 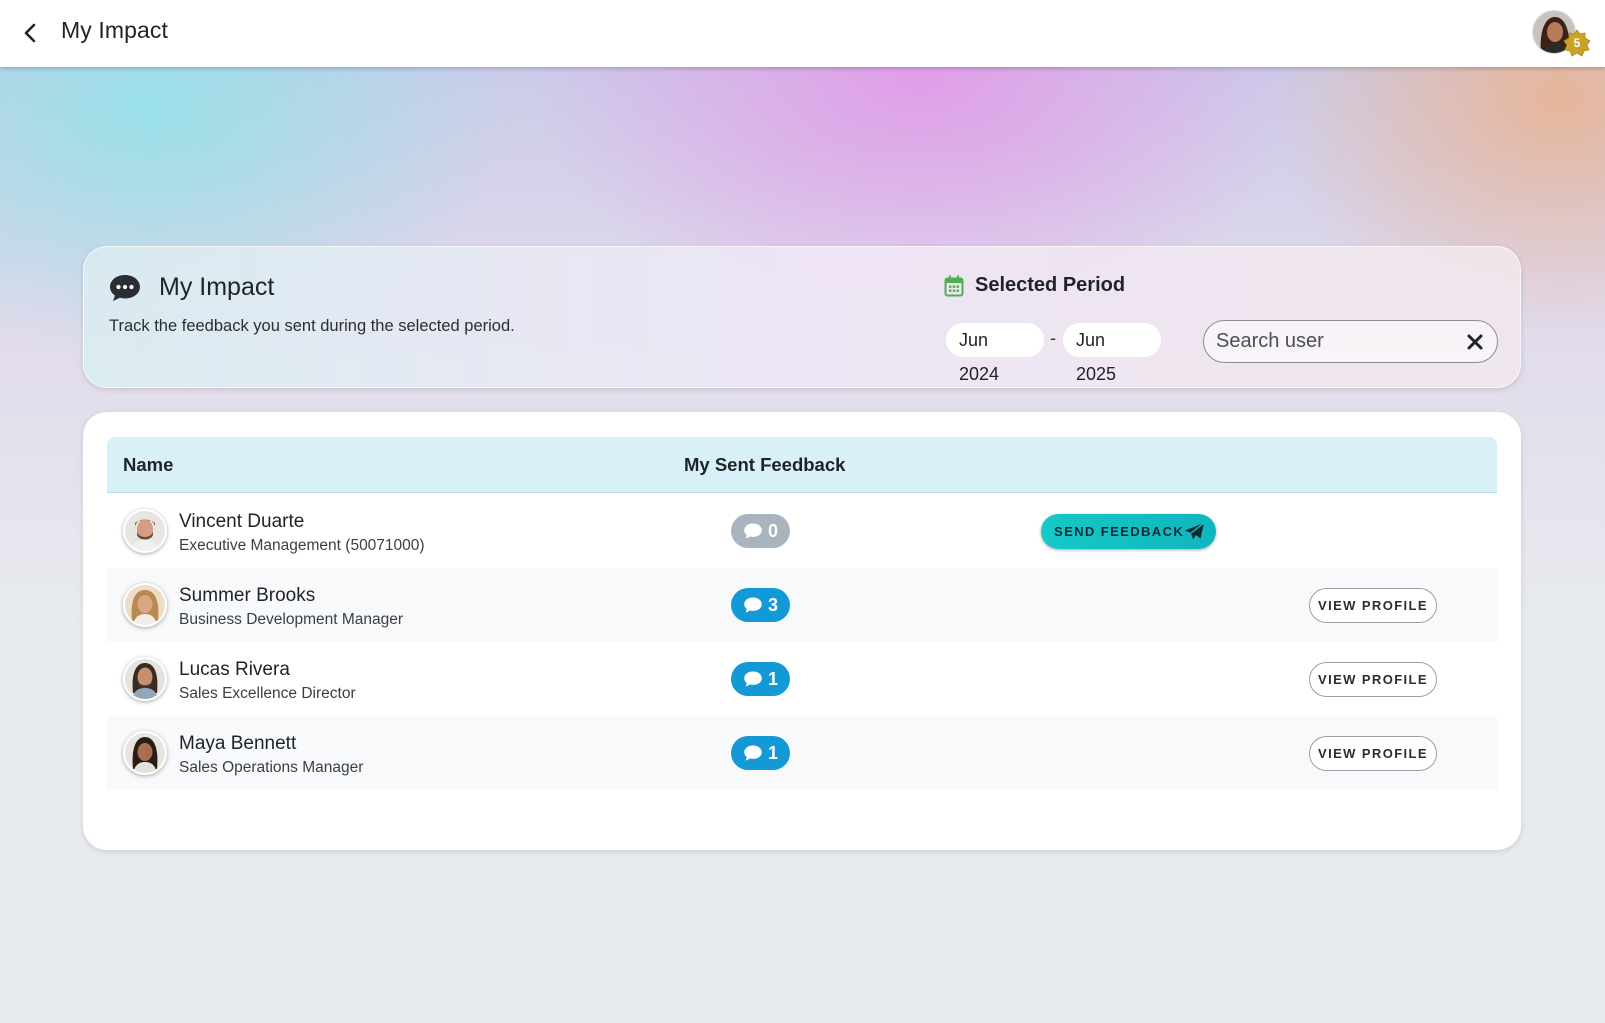 I want to click on sent-feedback-count: 3, so click(x=772, y=604).